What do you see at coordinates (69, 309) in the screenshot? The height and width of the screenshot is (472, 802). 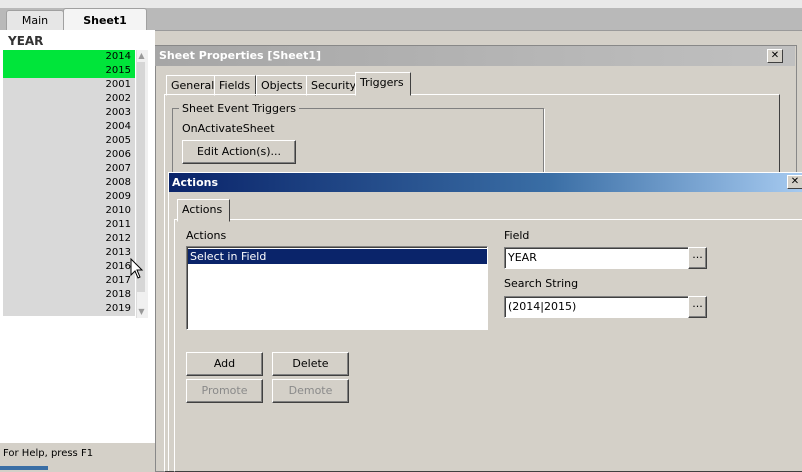 I see `listbox-item: 2019` at bounding box center [69, 309].